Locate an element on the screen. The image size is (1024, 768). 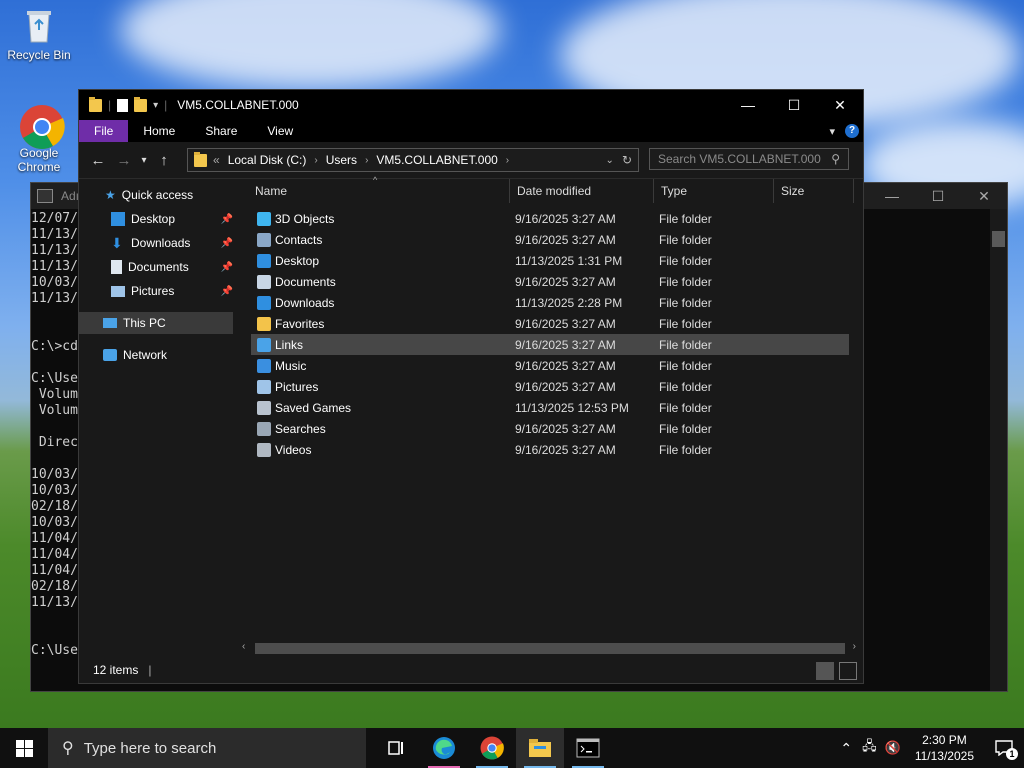
cmd-scrollbar is located at coordinates (998, 450).